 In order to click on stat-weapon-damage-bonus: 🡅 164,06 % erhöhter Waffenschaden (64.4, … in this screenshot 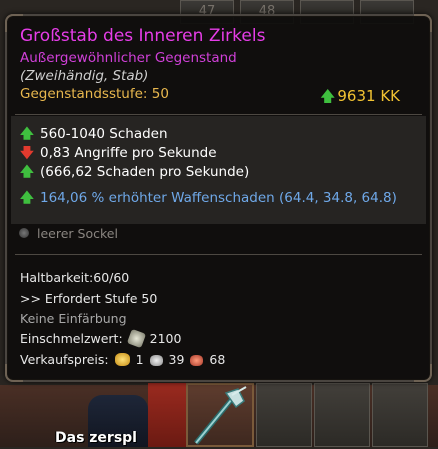, I will do `click(208, 199)`.